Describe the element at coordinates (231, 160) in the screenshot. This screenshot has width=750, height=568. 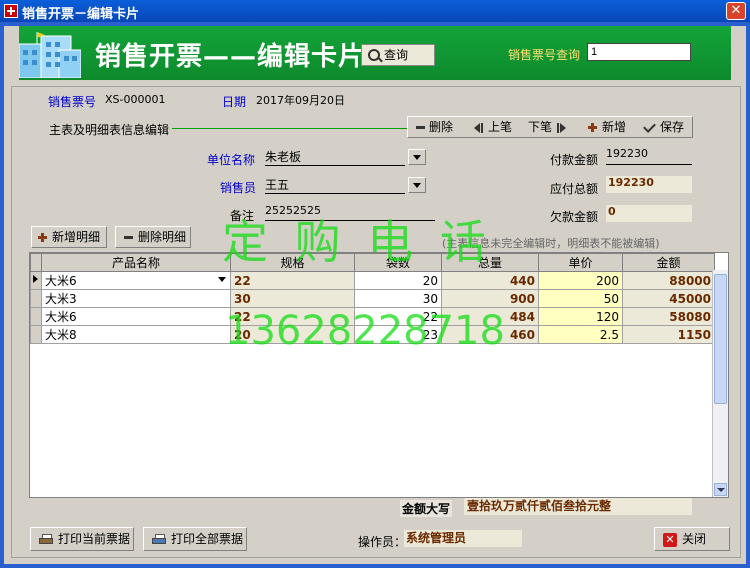
I see `unit-label: 单位名称` at that location.